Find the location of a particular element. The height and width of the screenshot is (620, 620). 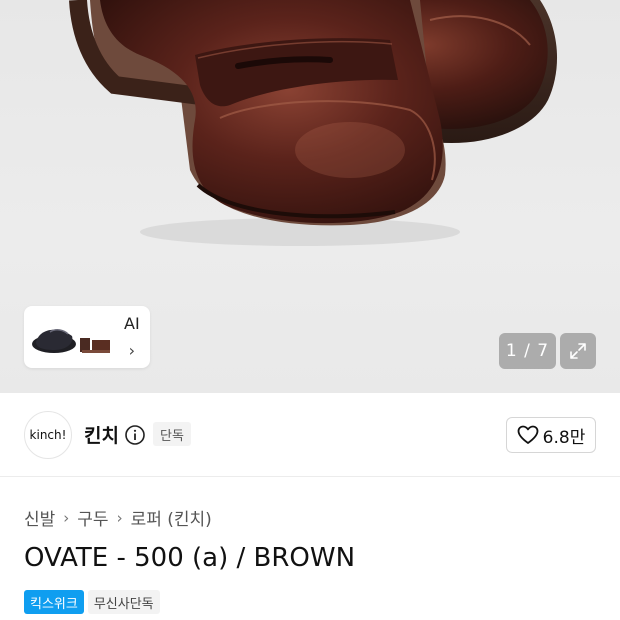

brand-row: kinch! 킨치 단독 6.8만 is located at coordinates (310, 435).